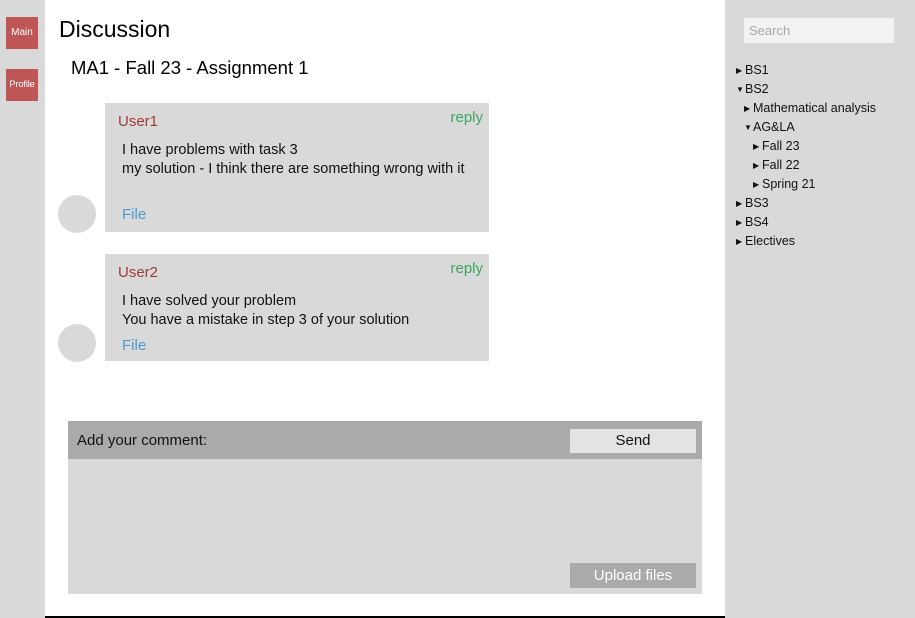  I want to click on left-nav-rail: Main Profile, so click(22, 309).